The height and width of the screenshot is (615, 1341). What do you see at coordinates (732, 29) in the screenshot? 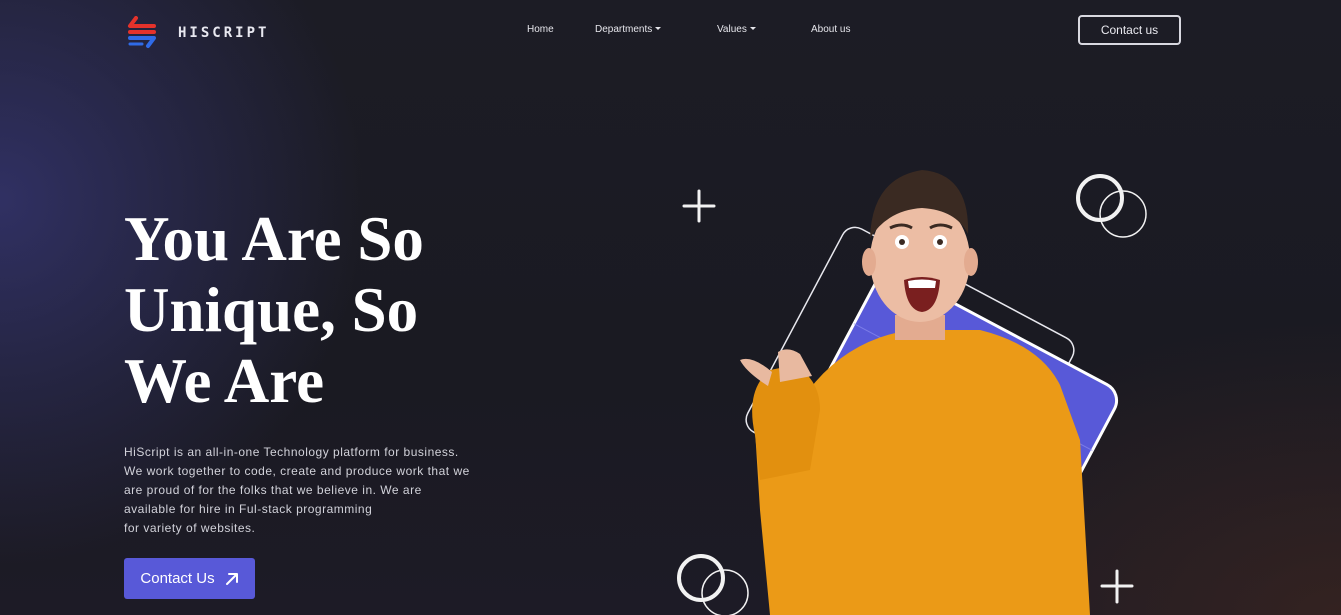
I see `nav-values-label: Values` at bounding box center [732, 29].